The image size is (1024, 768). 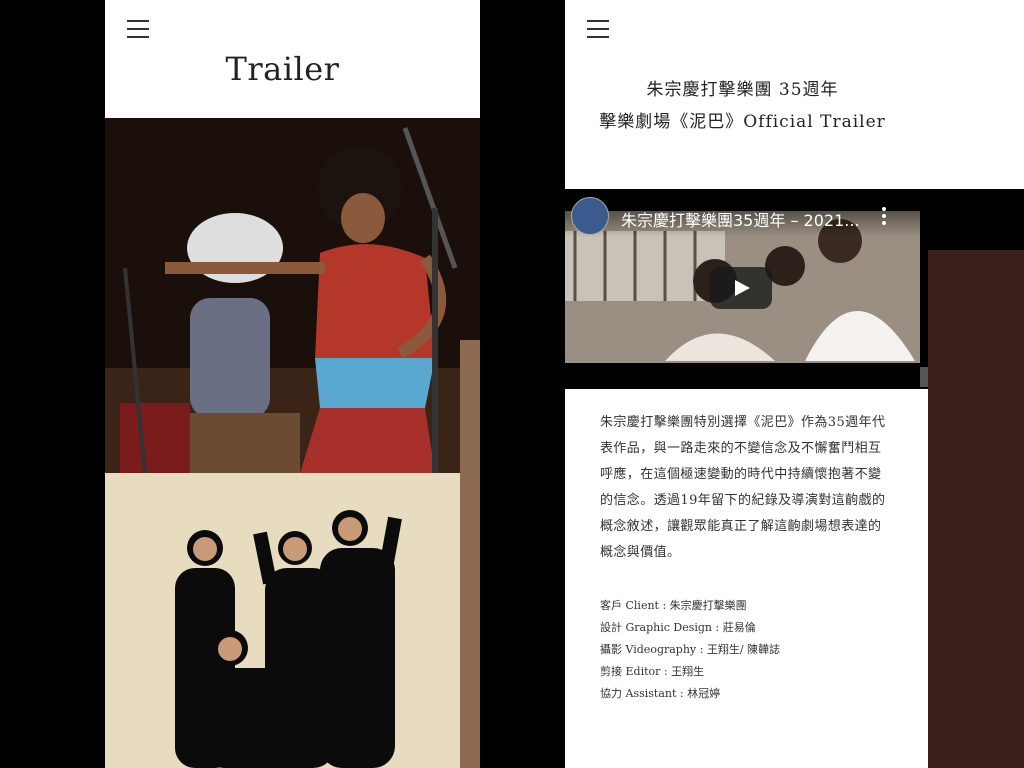 What do you see at coordinates (652, 671) in the screenshot?
I see `credit-editor: 剪接 Editor : 王翔生` at bounding box center [652, 671].